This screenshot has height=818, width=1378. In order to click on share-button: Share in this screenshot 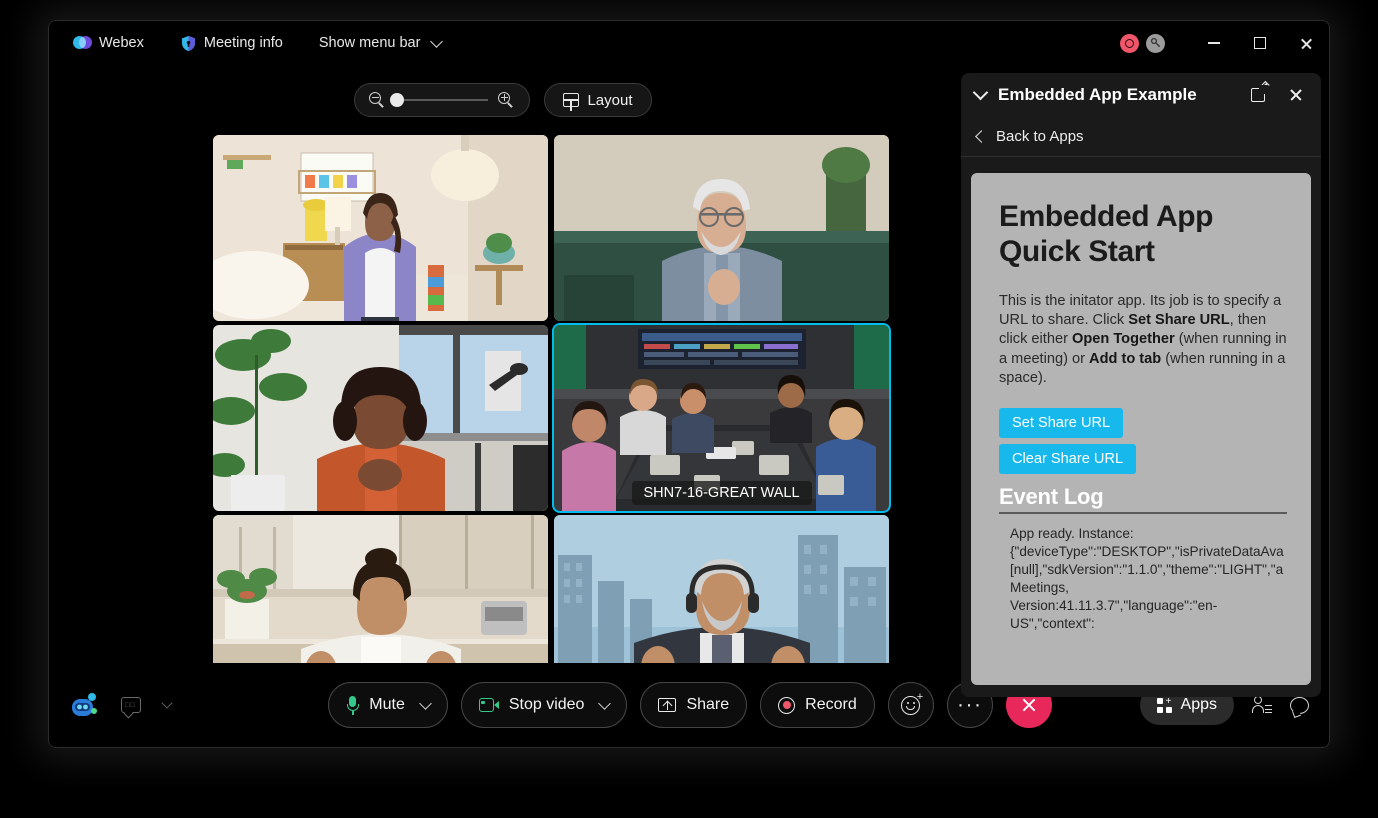, I will do `click(694, 705)`.